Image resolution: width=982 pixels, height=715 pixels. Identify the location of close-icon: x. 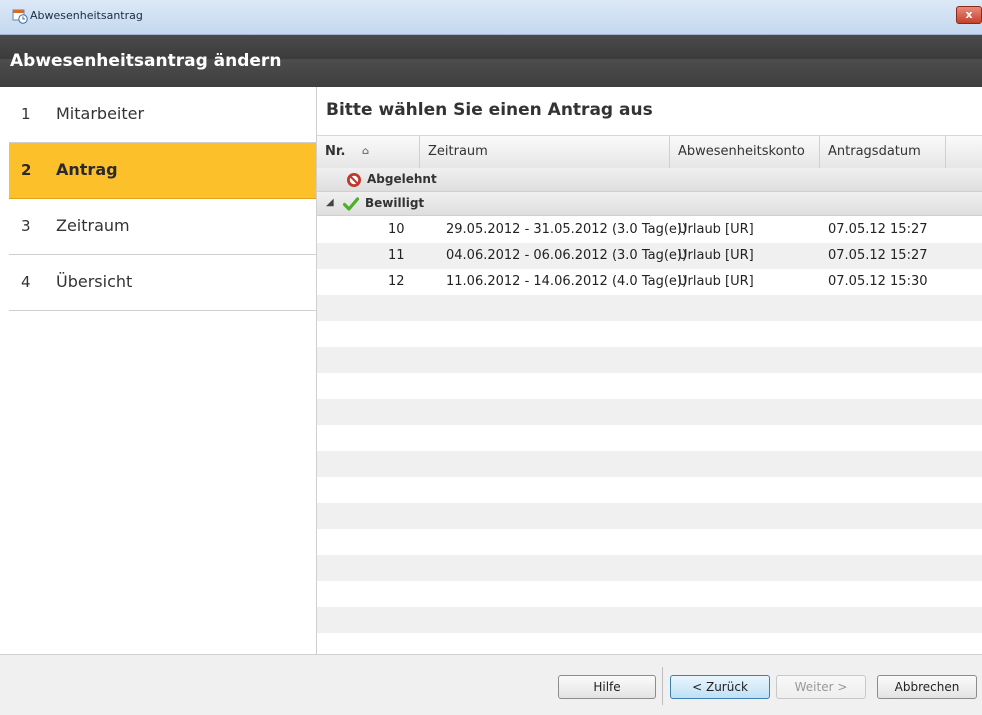
(969, 14).